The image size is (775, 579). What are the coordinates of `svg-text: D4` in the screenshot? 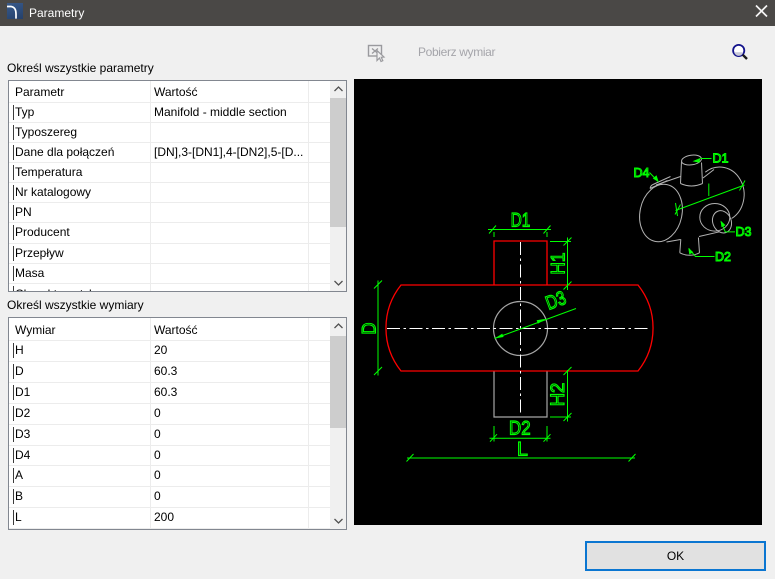 It's located at (642, 172).